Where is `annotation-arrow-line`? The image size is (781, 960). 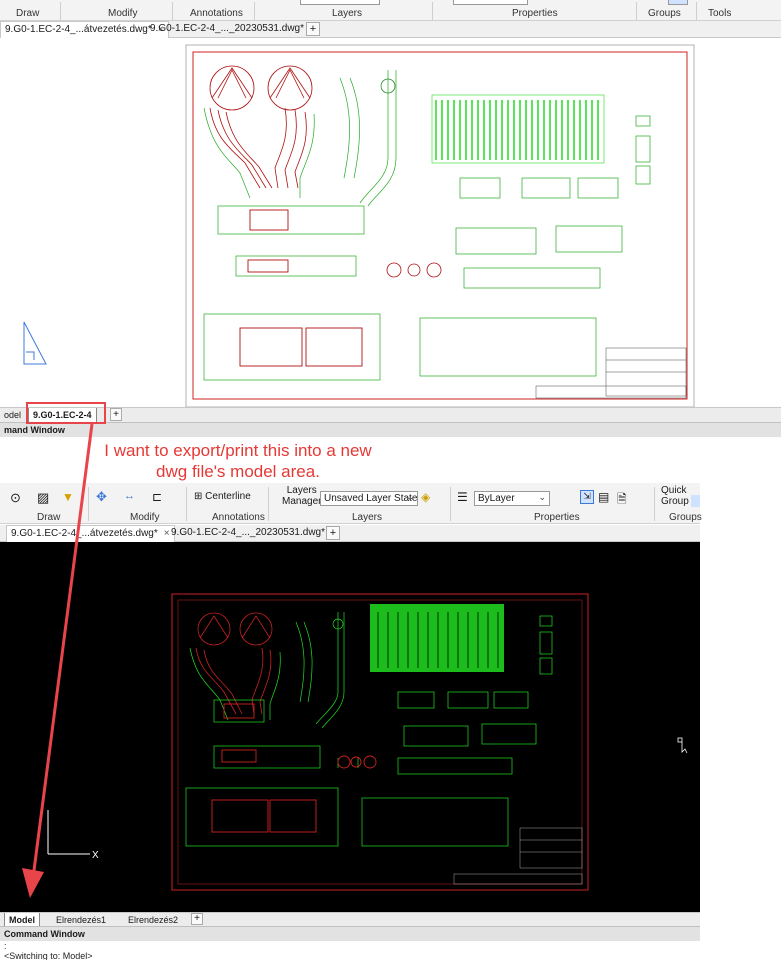
annotation-arrow-line is located at coordinates (62, 651).